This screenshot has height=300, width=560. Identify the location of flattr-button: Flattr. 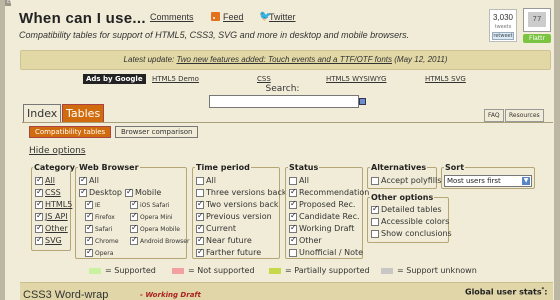
(537, 38).